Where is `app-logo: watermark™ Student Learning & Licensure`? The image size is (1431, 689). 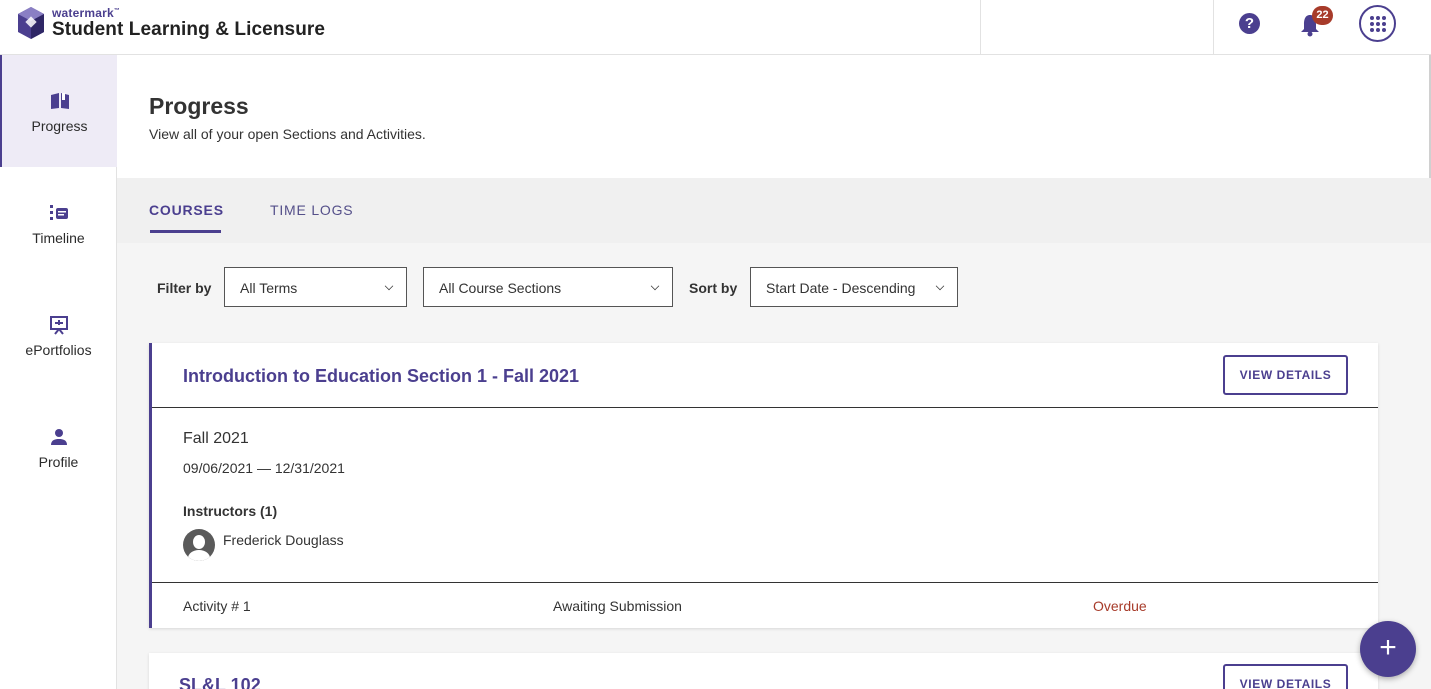 app-logo: watermark™ Student Learning & Licensure is located at coordinates (170, 23).